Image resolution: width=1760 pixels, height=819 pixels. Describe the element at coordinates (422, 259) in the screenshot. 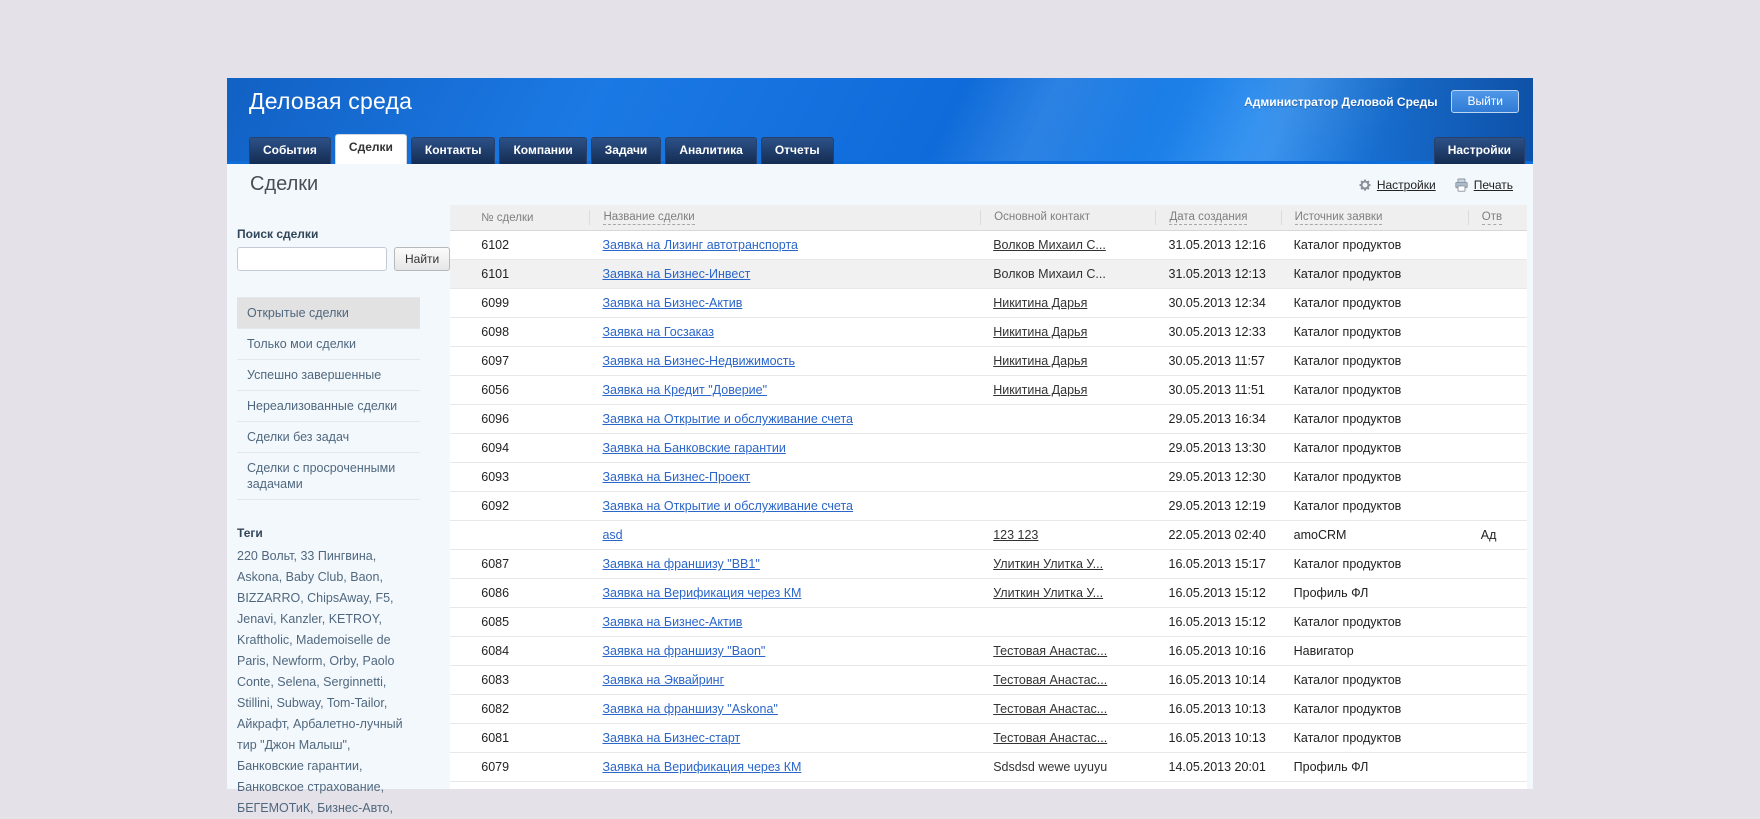

I see `deal-search-button: Найти` at that location.